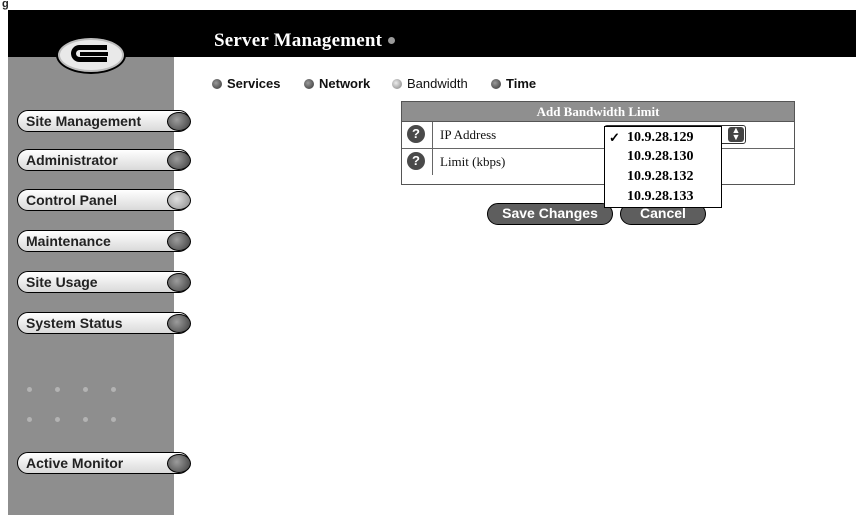 Image resolution: width=856 pixels, height=515 pixels. Describe the element at coordinates (72, 160) in the screenshot. I see `sidebar-item-label: Administrator` at that location.